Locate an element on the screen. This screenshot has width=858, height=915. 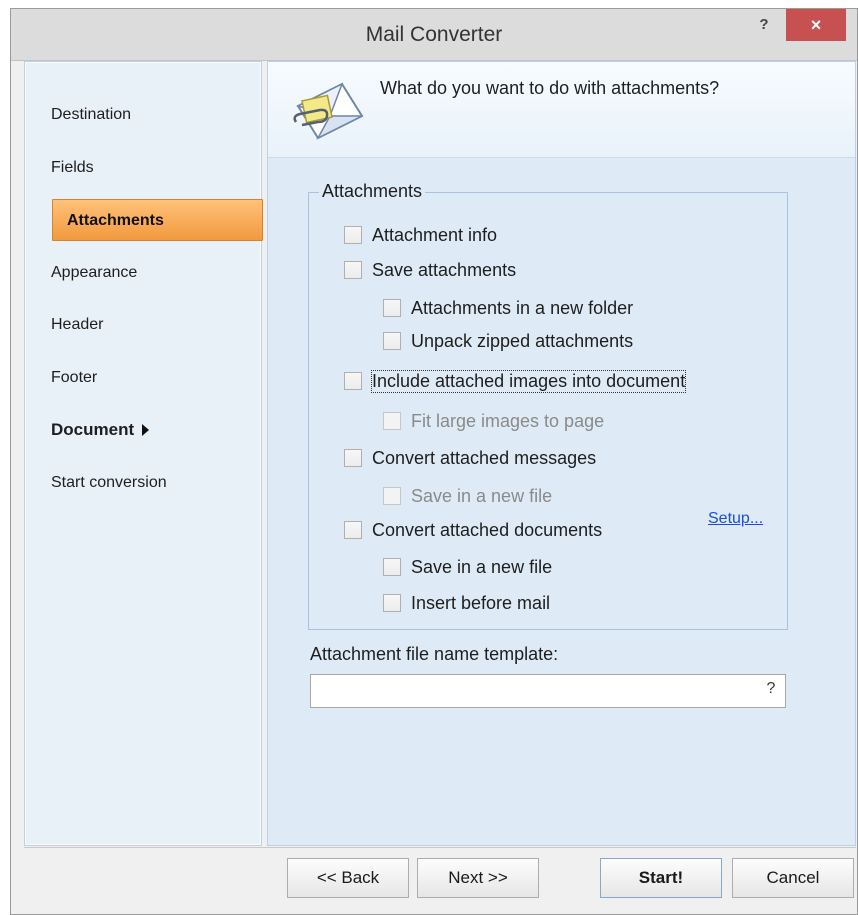
template-help-button: ? is located at coordinates (771, 691).